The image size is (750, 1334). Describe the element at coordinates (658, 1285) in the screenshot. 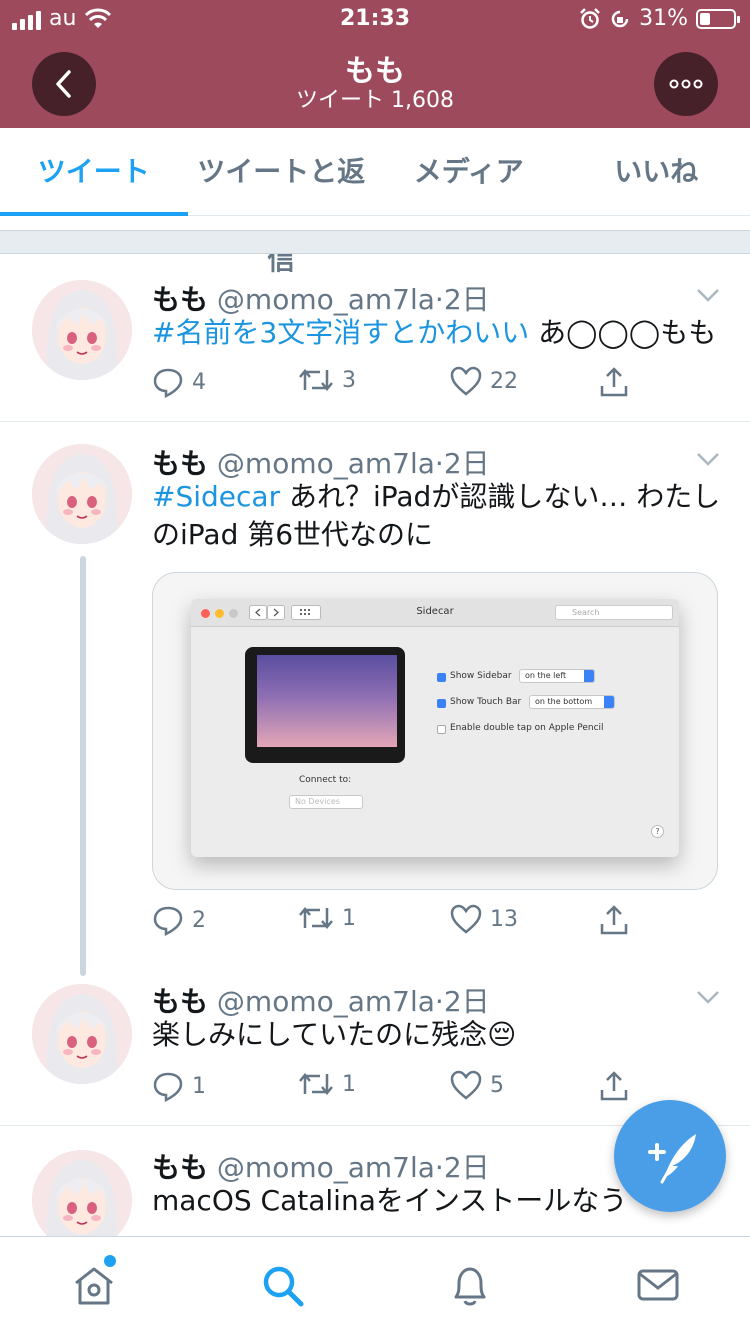

I see `messages-icon` at that location.